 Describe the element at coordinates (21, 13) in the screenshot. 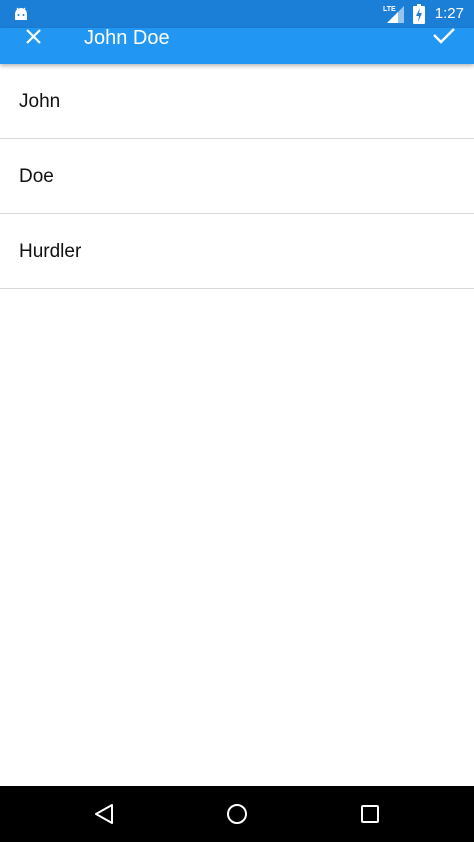

I see `android-notification-icon` at that location.